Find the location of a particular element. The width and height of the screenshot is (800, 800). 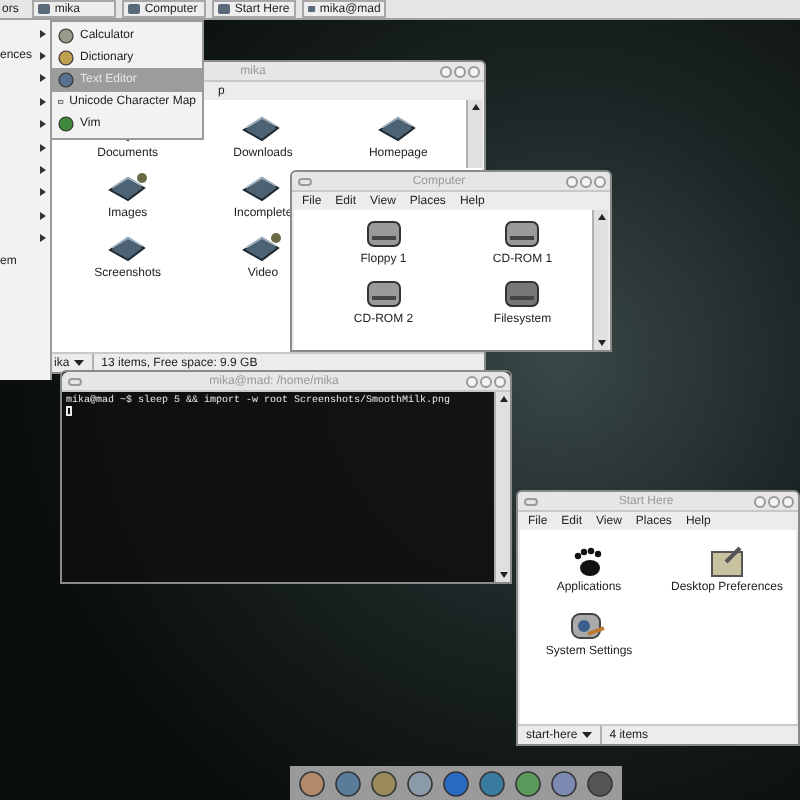

desktop-preferences-icon is located at coordinates (727, 562).